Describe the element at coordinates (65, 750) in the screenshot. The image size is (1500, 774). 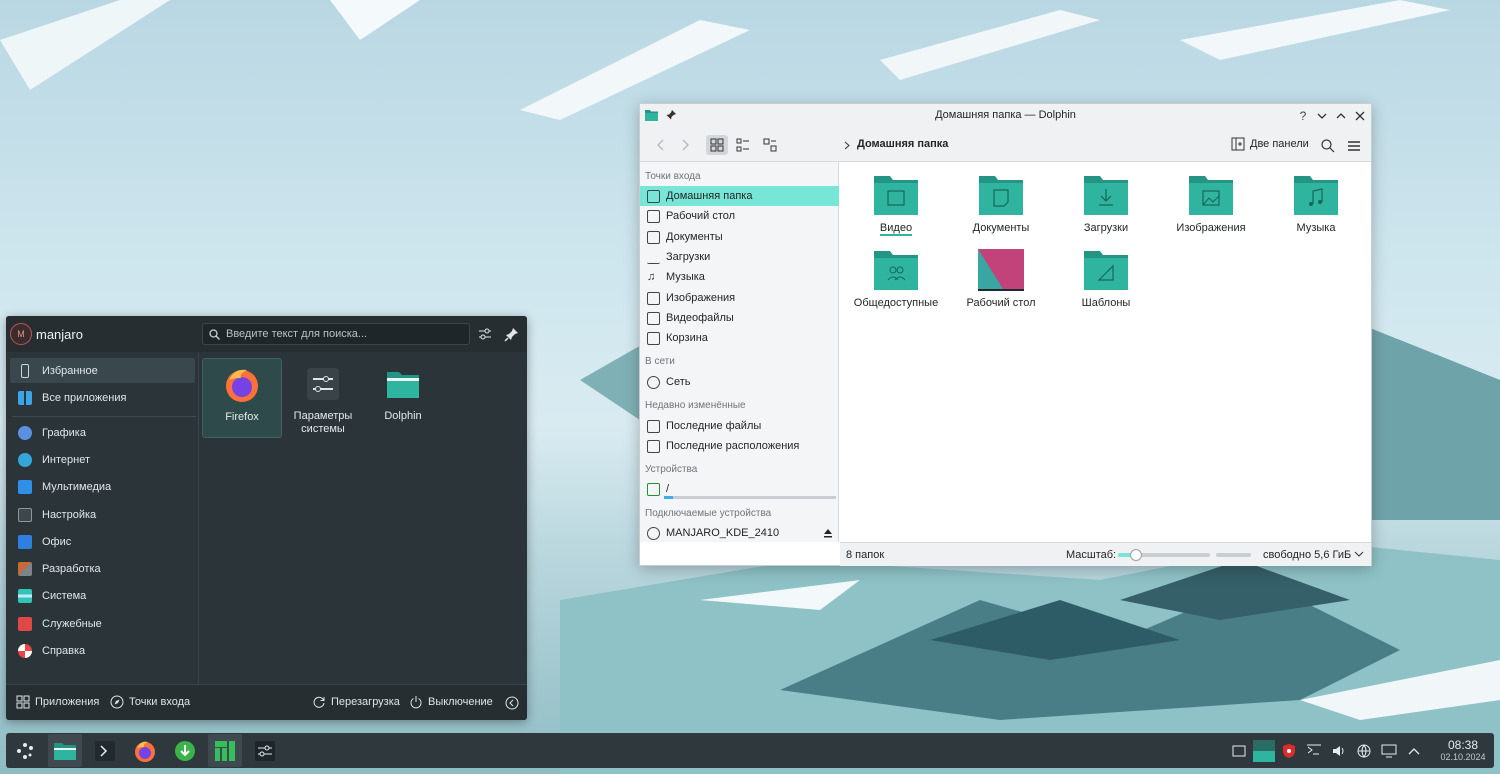
I see `taskbar-dolphin` at that location.